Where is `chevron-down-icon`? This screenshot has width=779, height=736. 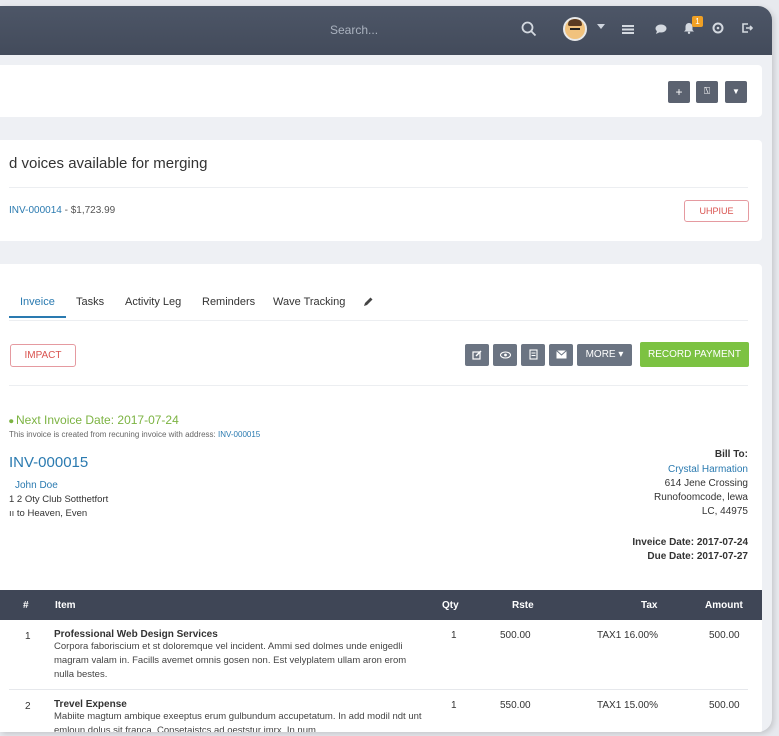 chevron-down-icon is located at coordinates (601, 26).